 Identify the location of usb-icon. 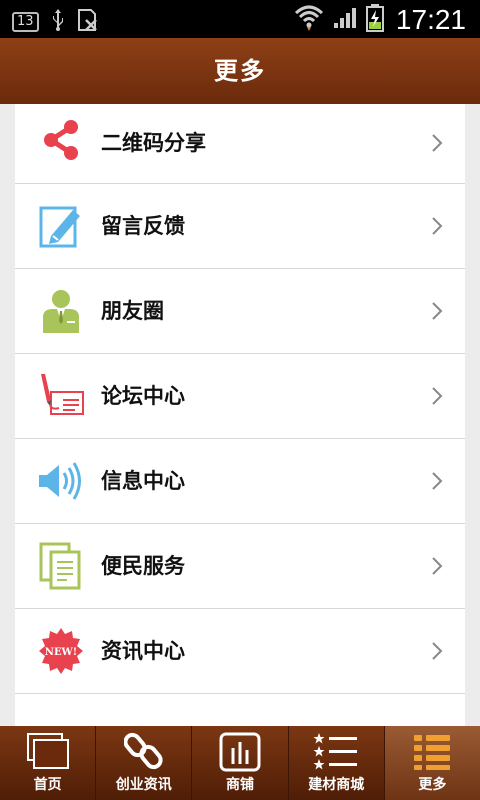
(58, 22).